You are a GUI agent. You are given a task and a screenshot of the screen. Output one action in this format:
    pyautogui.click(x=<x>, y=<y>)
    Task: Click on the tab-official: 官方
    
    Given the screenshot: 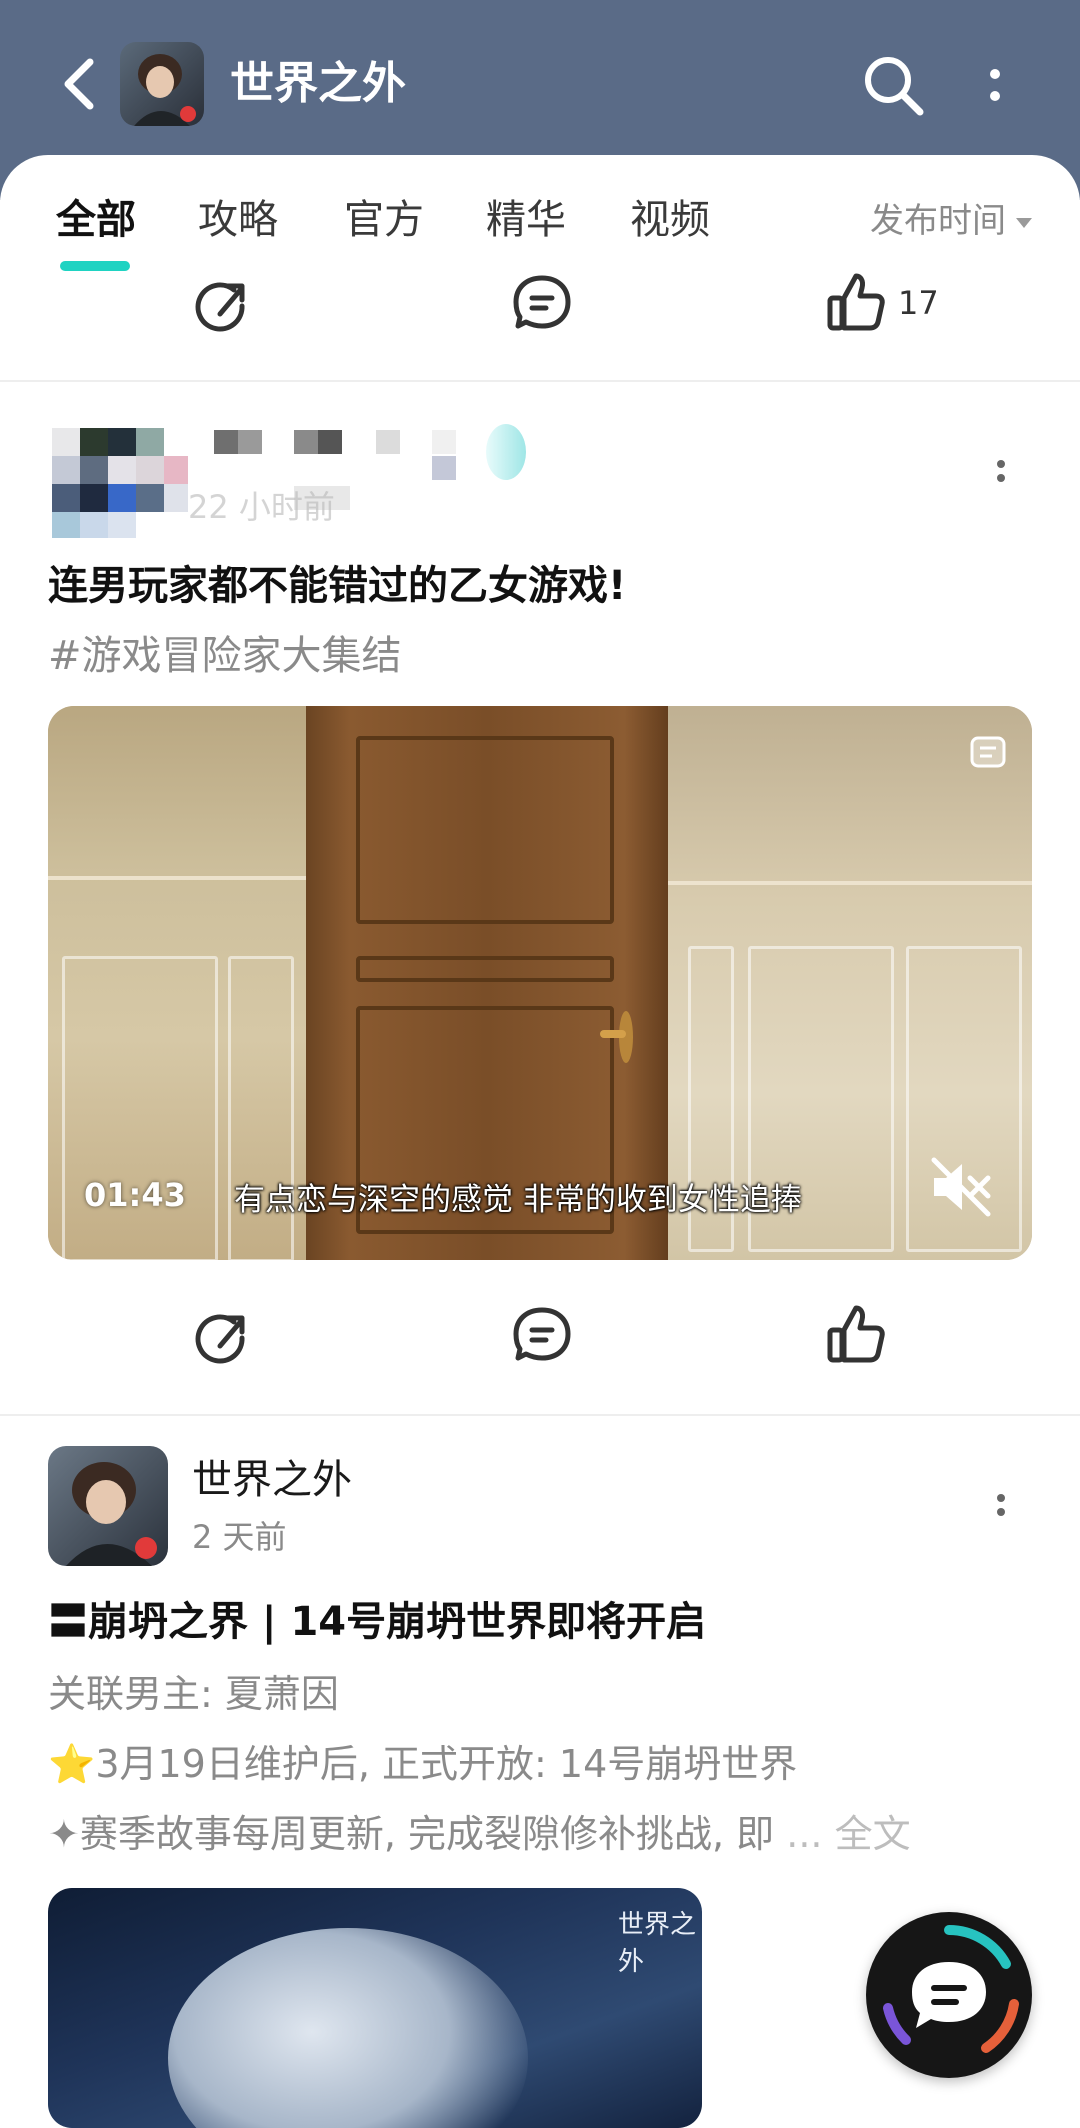 What is the action you would take?
    pyautogui.click(x=384, y=220)
    